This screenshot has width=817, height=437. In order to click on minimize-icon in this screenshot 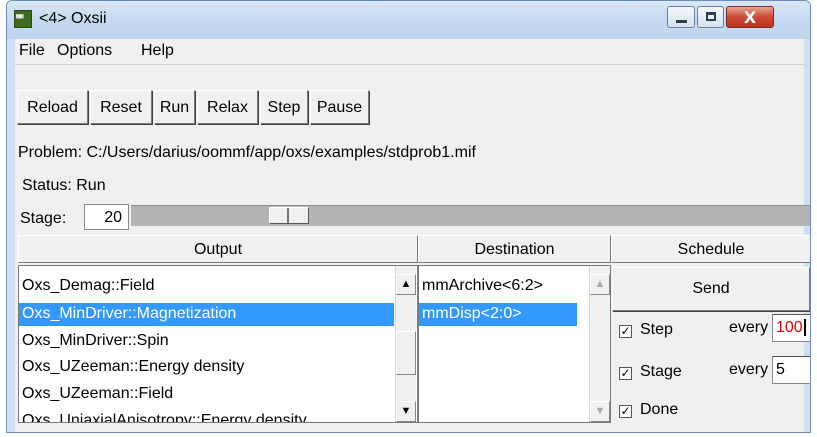, I will do `click(681, 21)`.